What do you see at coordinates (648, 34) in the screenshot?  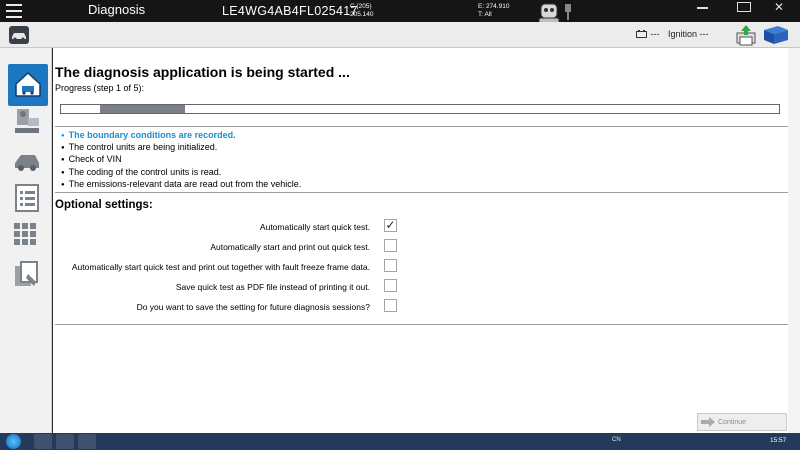 I see `battery-status: ---` at bounding box center [648, 34].